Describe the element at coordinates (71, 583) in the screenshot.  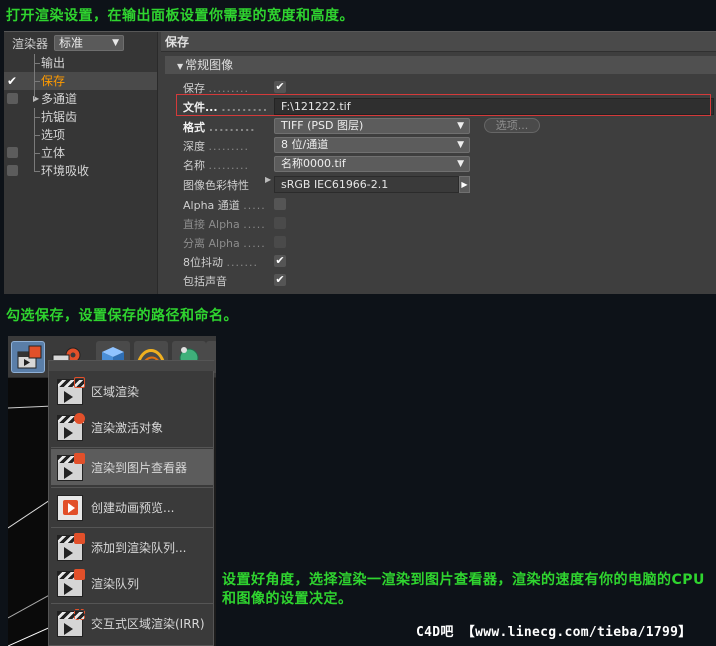
I see `render-queue-icon` at that location.